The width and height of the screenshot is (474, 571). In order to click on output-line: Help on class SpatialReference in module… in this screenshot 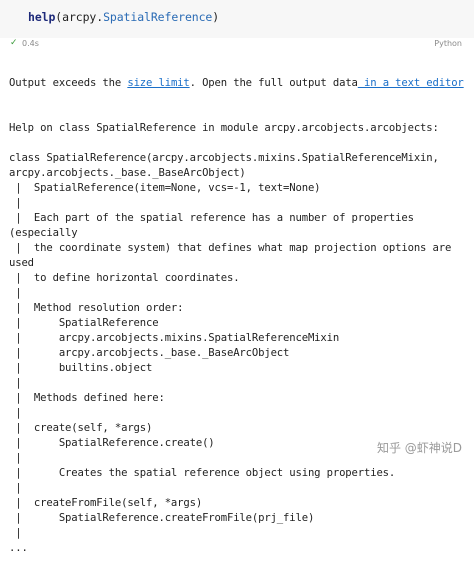, I will do `click(224, 128)`.